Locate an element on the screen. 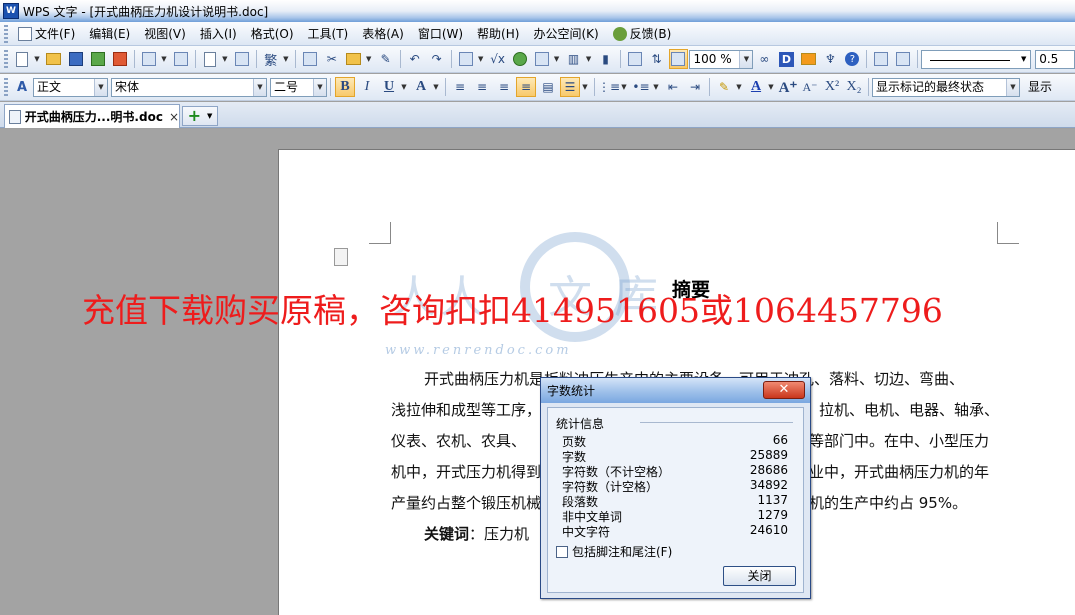 This screenshot has height=615, width=1075. document-tab: 开式曲柄压力...明书.doc × is located at coordinates (92, 116).